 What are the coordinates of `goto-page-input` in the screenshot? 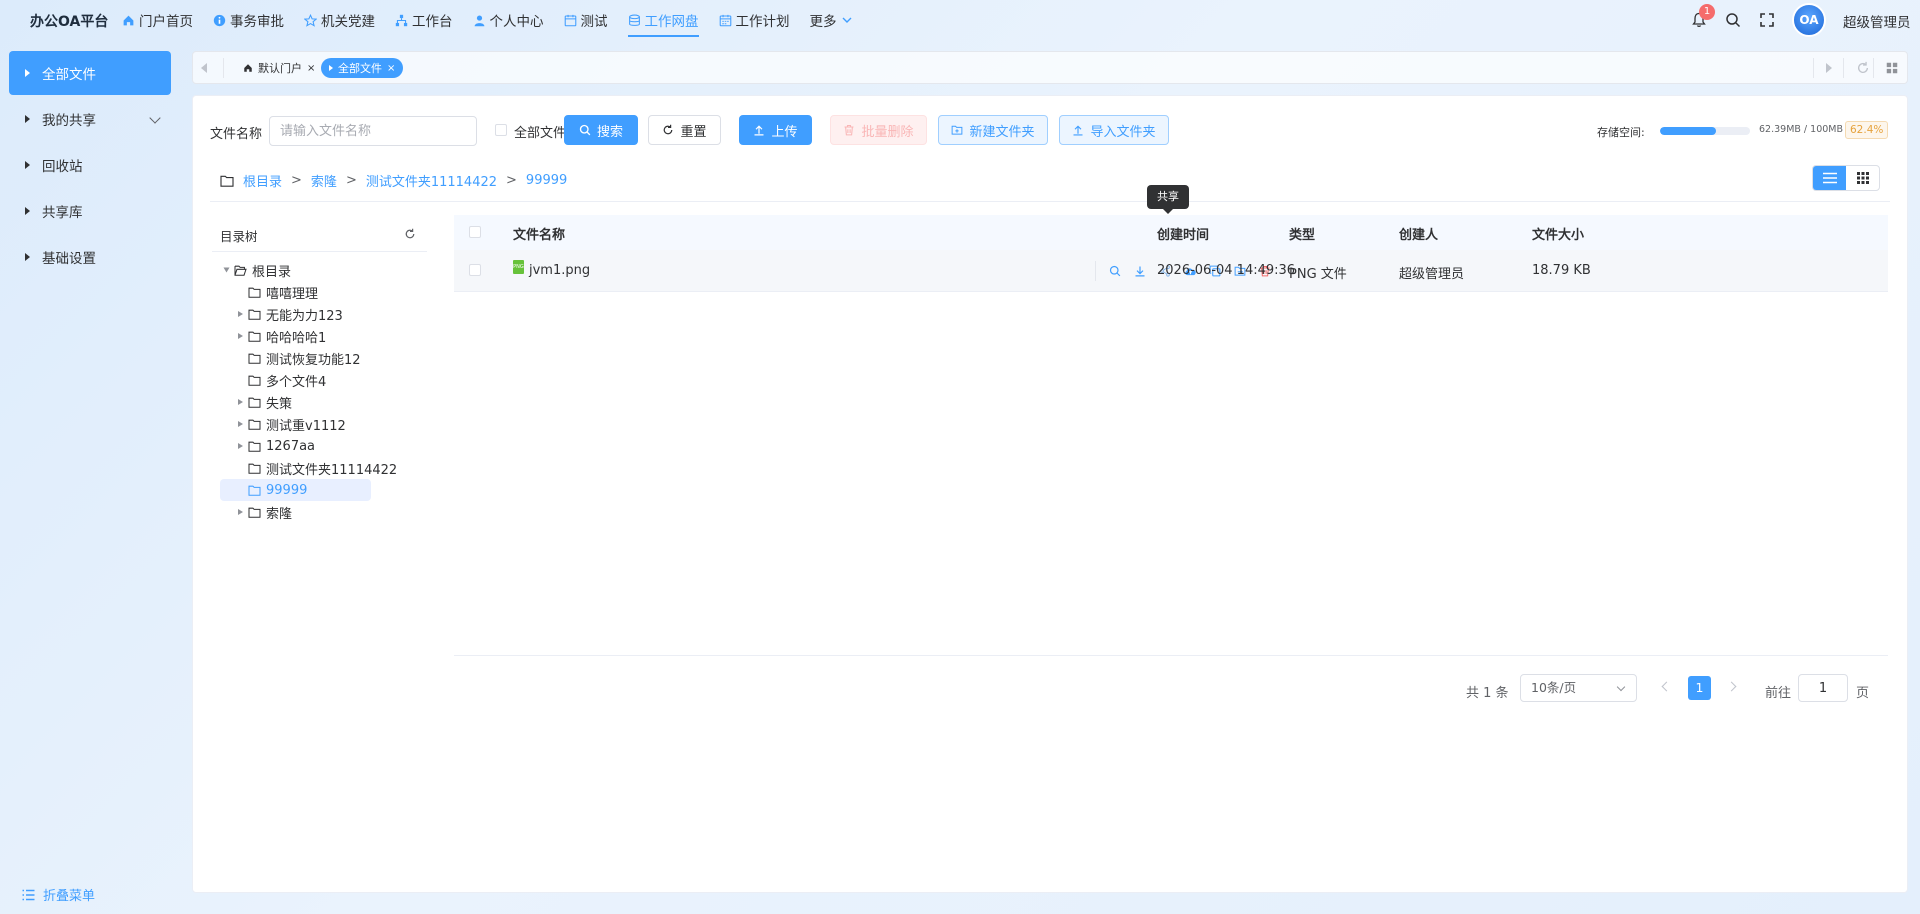 It's located at (1823, 688).